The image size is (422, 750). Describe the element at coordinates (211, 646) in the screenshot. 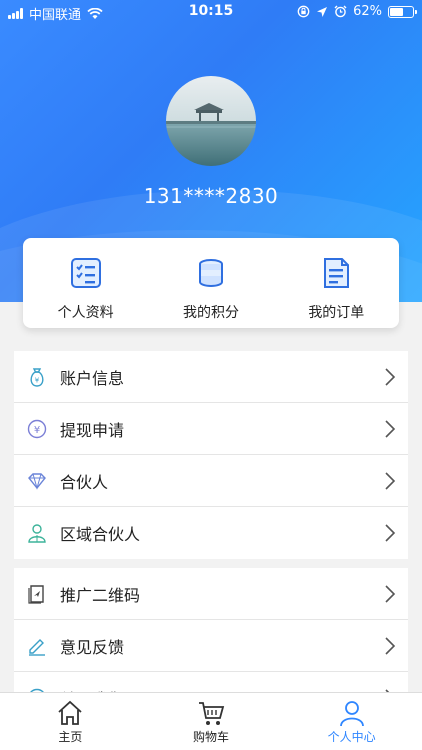

I see `menu-item-feedback: 意见反馈` at that location.